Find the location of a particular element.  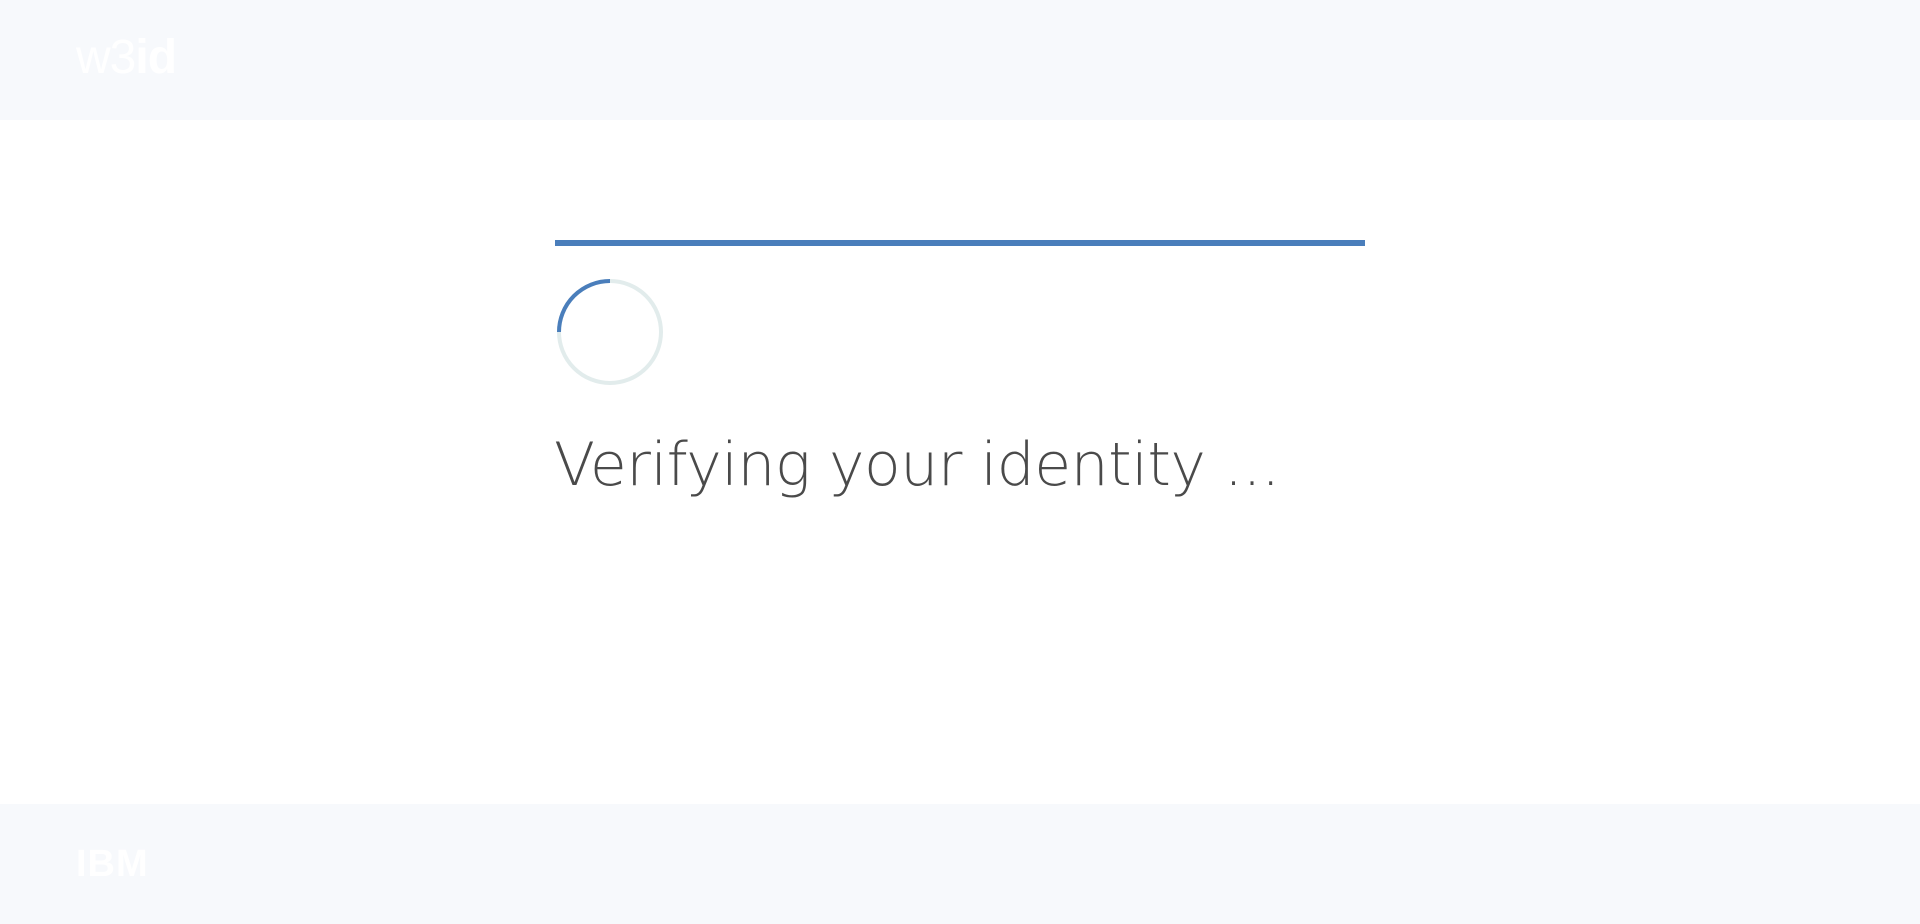

page-header: w3id is located at coordinates (960, 60).